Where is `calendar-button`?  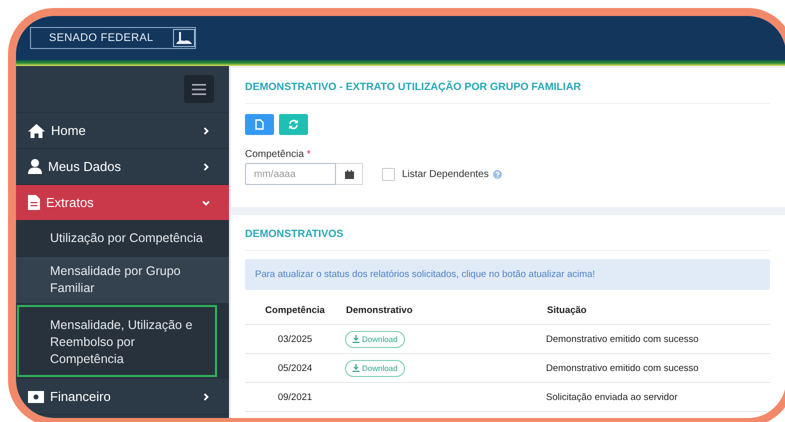 calendar-button is located at coordinates (349, 174).